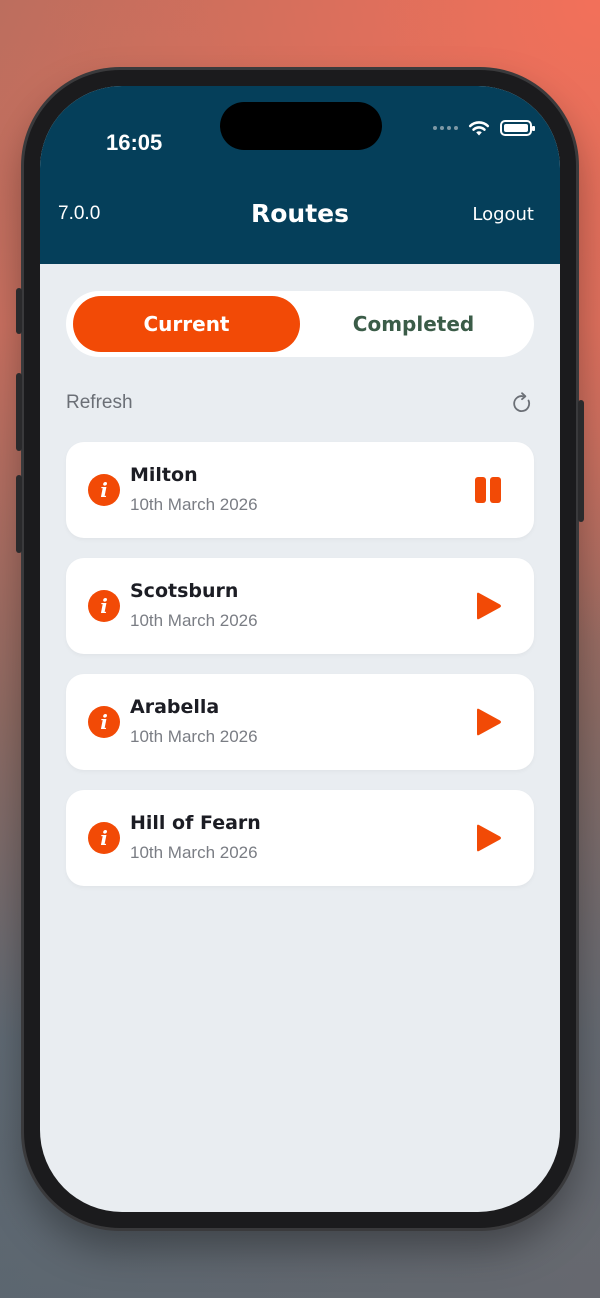  What do you see at coordinates (445, 128) in the screenshot?
I see `signal-icon` at bounding box center [445, 128].